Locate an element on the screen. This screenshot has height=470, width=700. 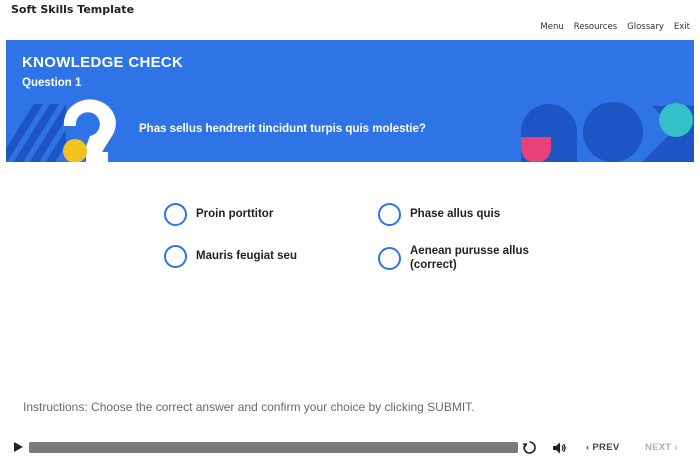
glossary-link: Glossary is located at coordinates (645, 27).